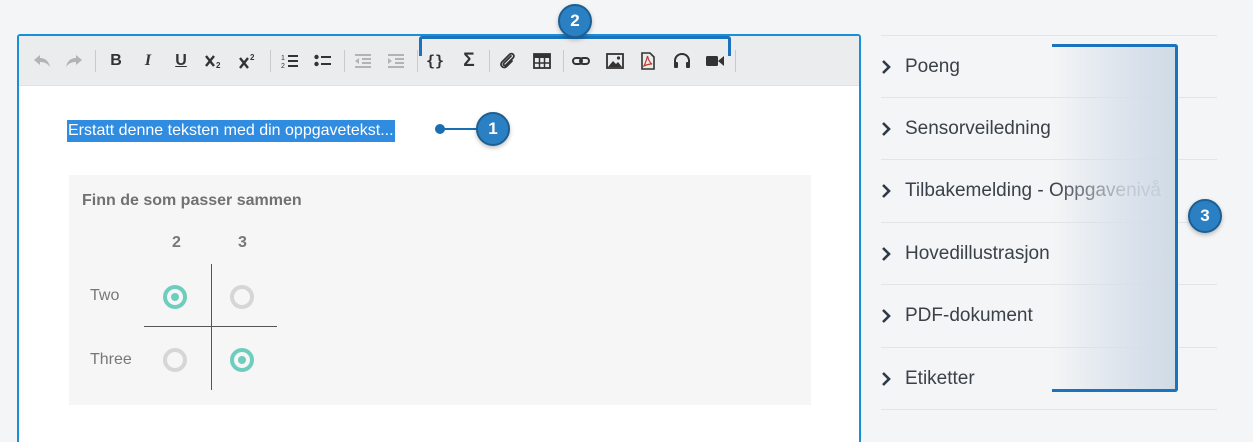 Image resolution: width=1253 pixels, height=442 pixels. I want to click on panel-item-label: Tilbakemelding - Oppgavenivå, so click(1033, 190).